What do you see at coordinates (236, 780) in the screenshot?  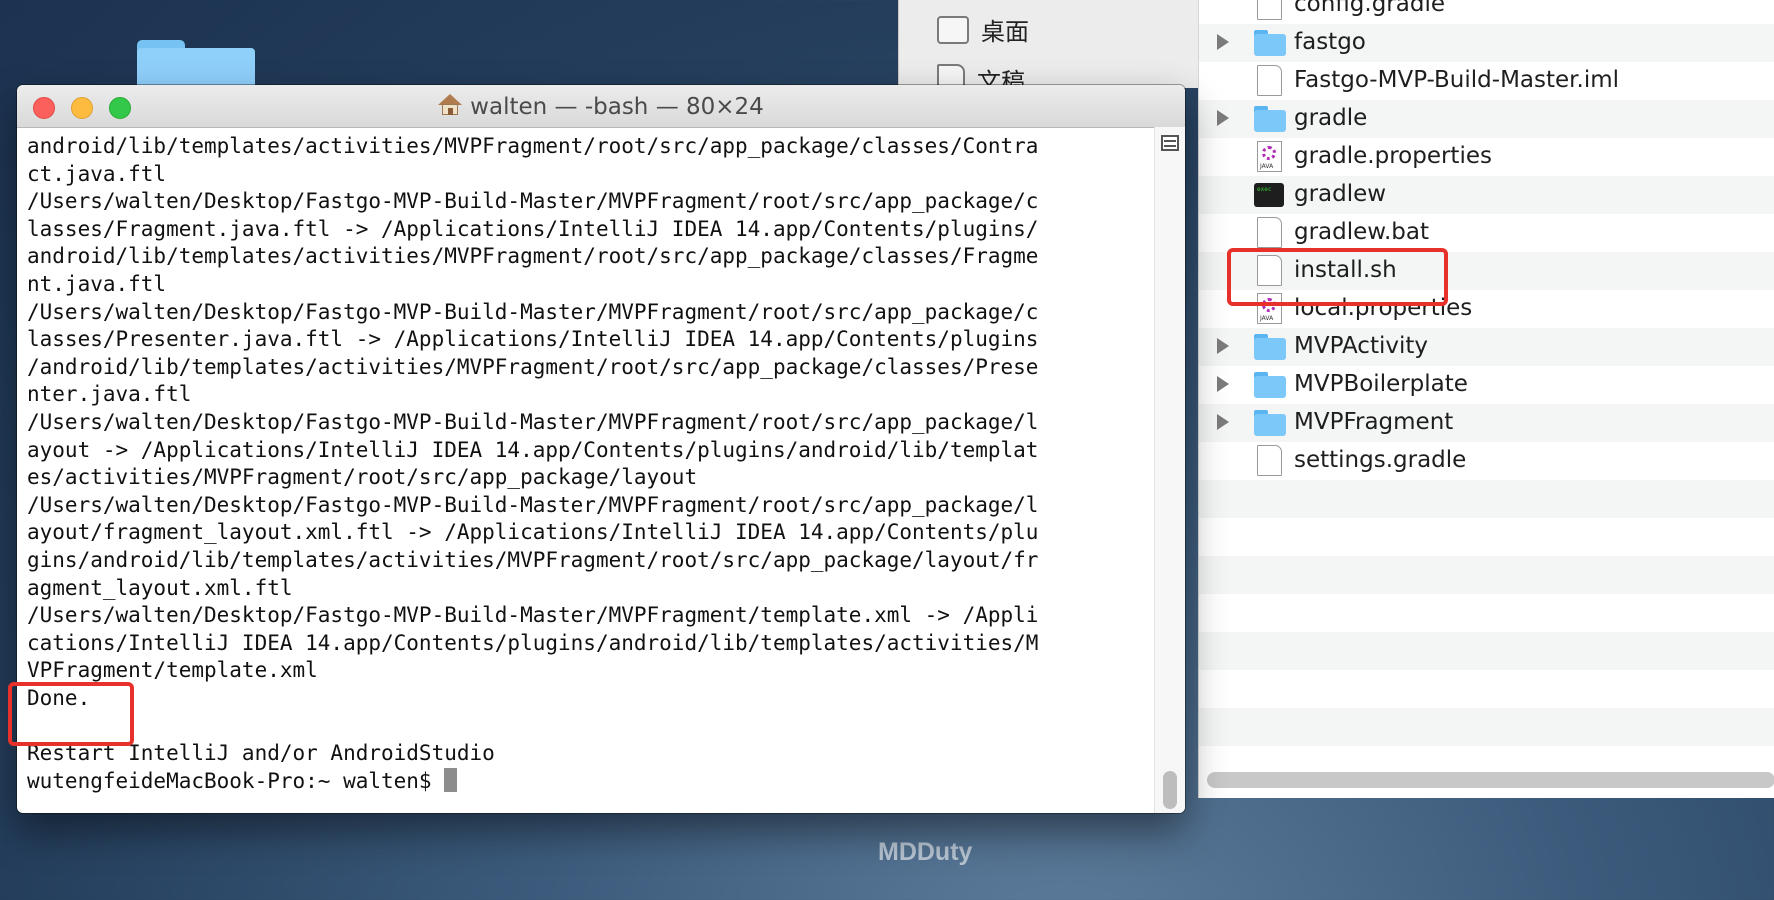 I see `shell-prompt: wutengfeideMacBook-Pro:~ walten$` at bounding box center [236, 780].